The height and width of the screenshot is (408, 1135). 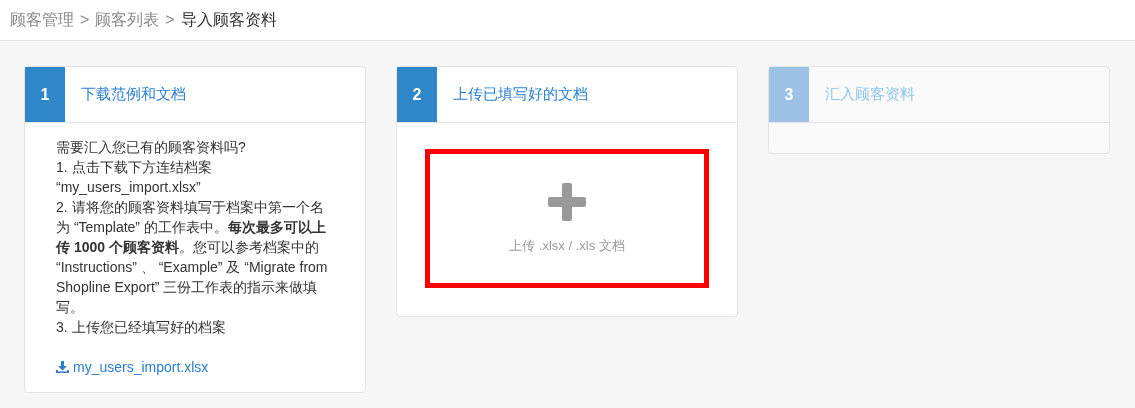 What do you see at coordinates (45, 94) in the screenshot?
I see `step-number: 1` at bounding box center [45, 94].